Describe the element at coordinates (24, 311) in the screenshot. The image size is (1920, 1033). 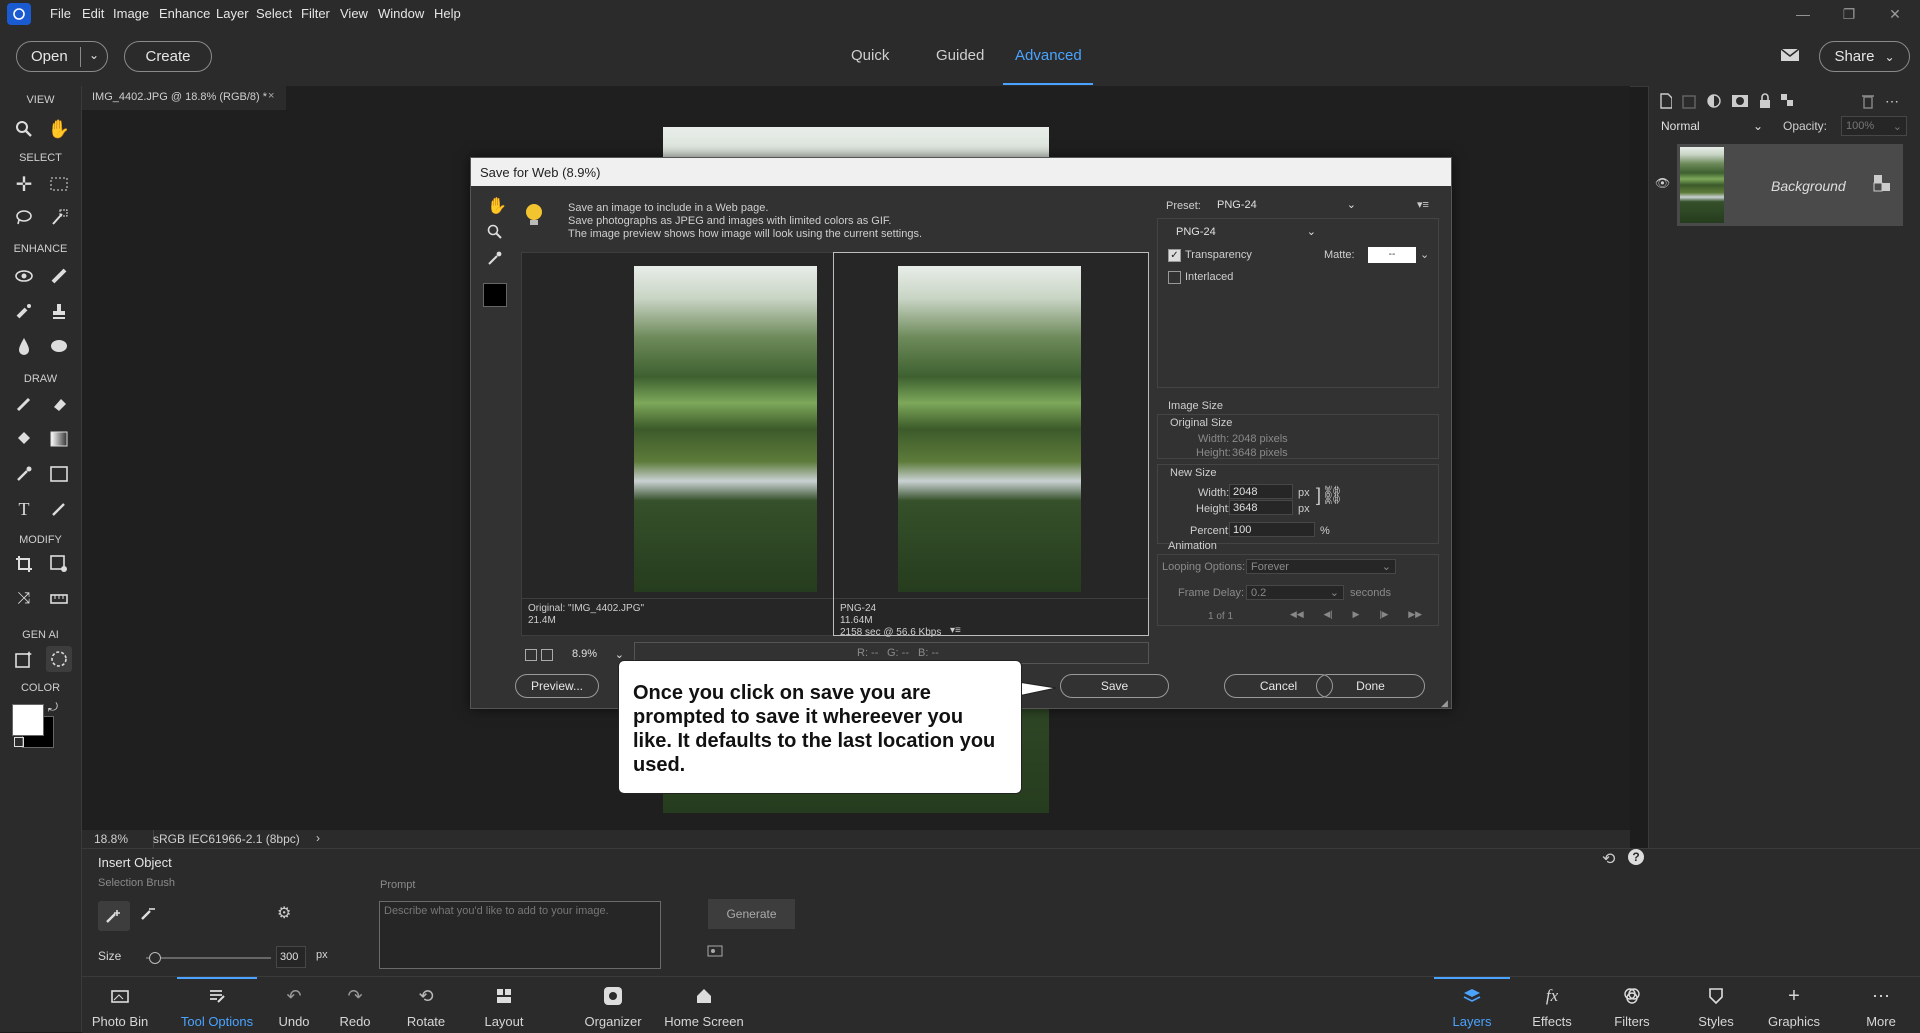
I see `smart-brush-tool-icon` at that location.